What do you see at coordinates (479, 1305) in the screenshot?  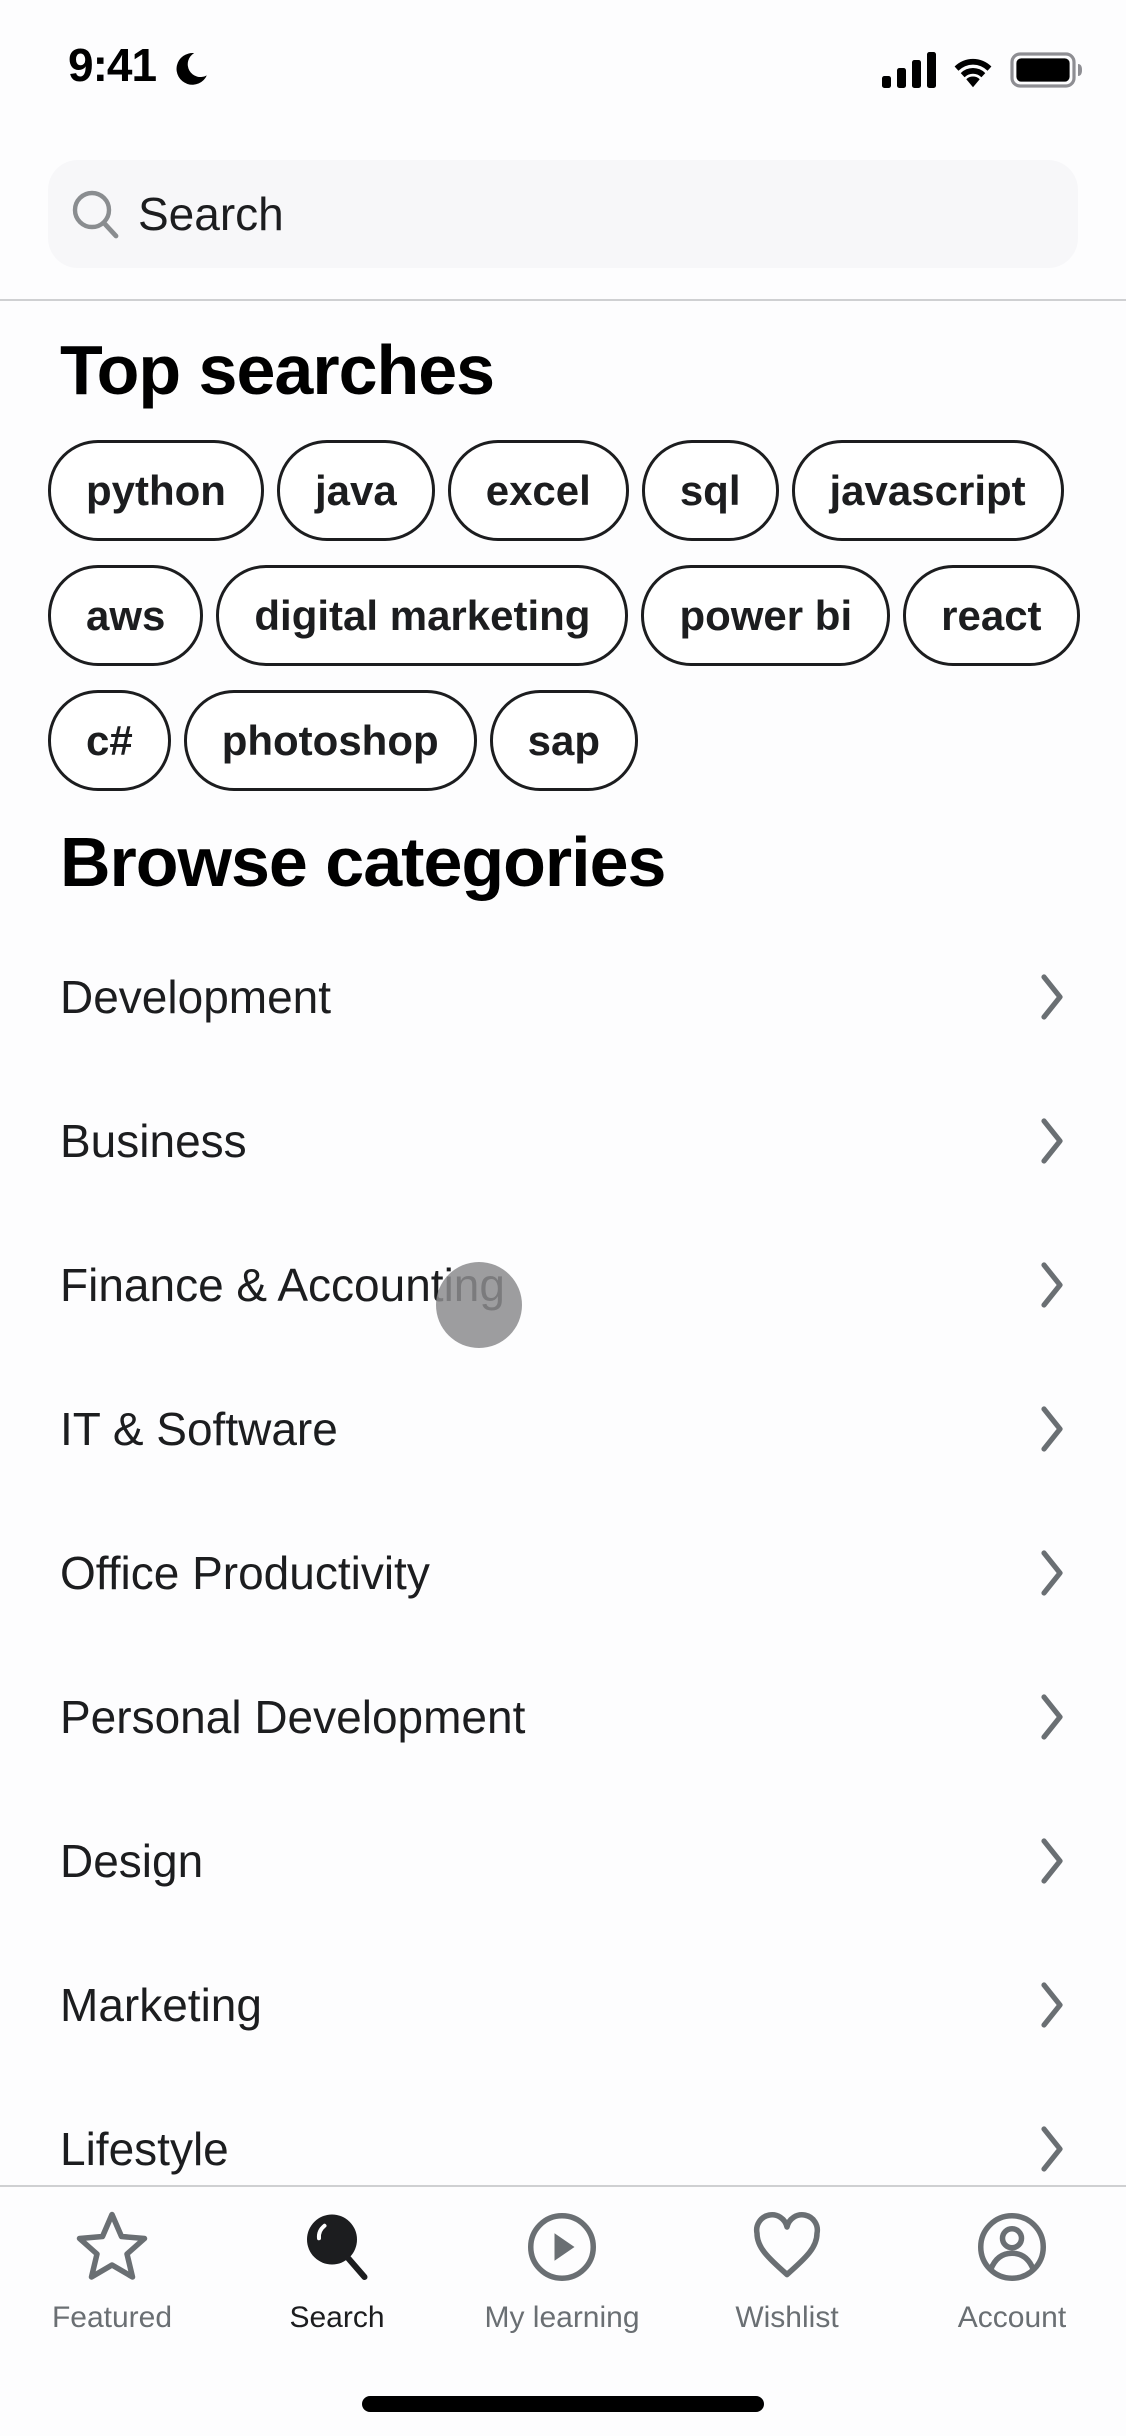 I see `touch-indicator` at bounding box center [479, 1305].